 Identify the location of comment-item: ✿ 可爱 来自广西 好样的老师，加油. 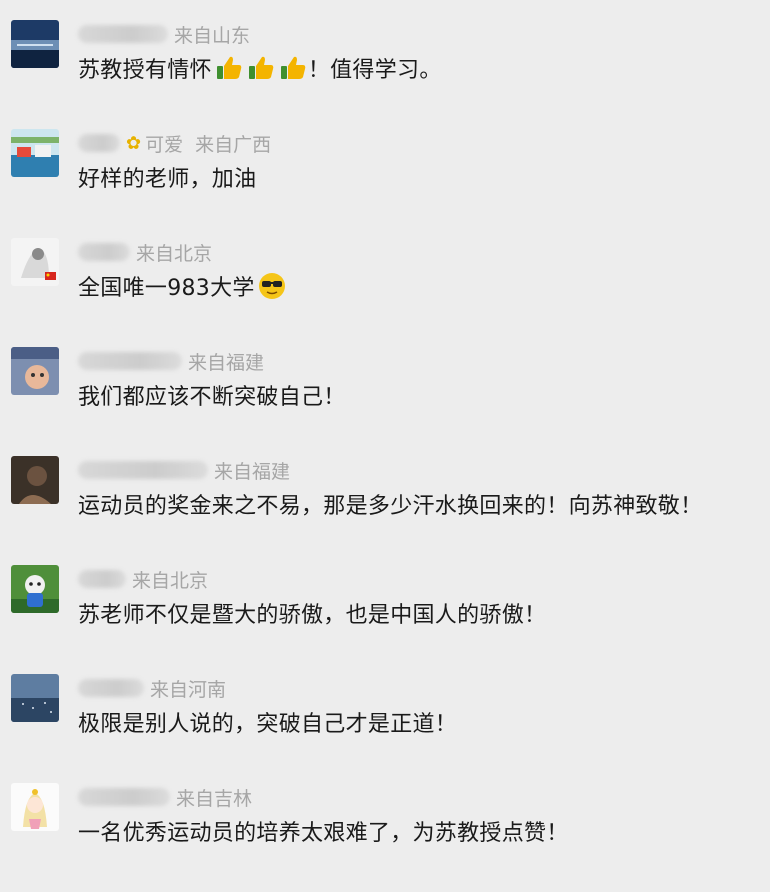
(385, 183).